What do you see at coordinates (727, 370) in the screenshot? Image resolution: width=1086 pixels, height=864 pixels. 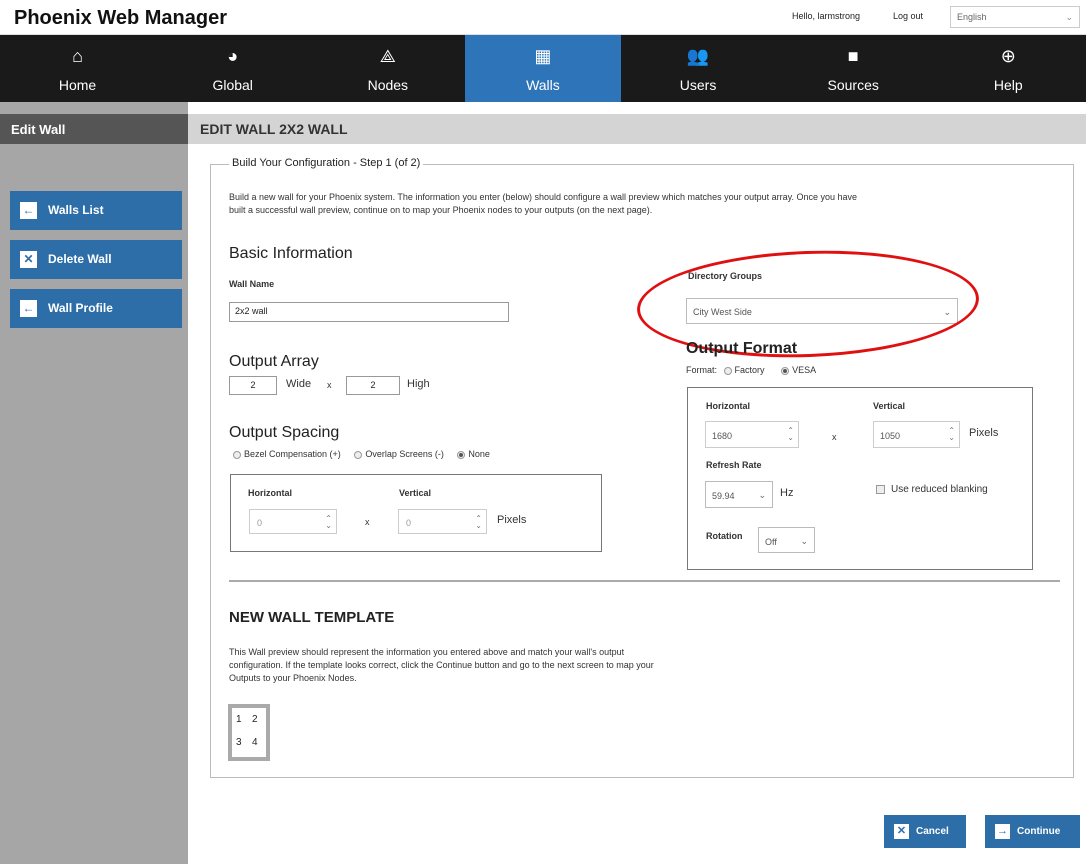 I see `factory-radio` at bounding box center [727, 370].